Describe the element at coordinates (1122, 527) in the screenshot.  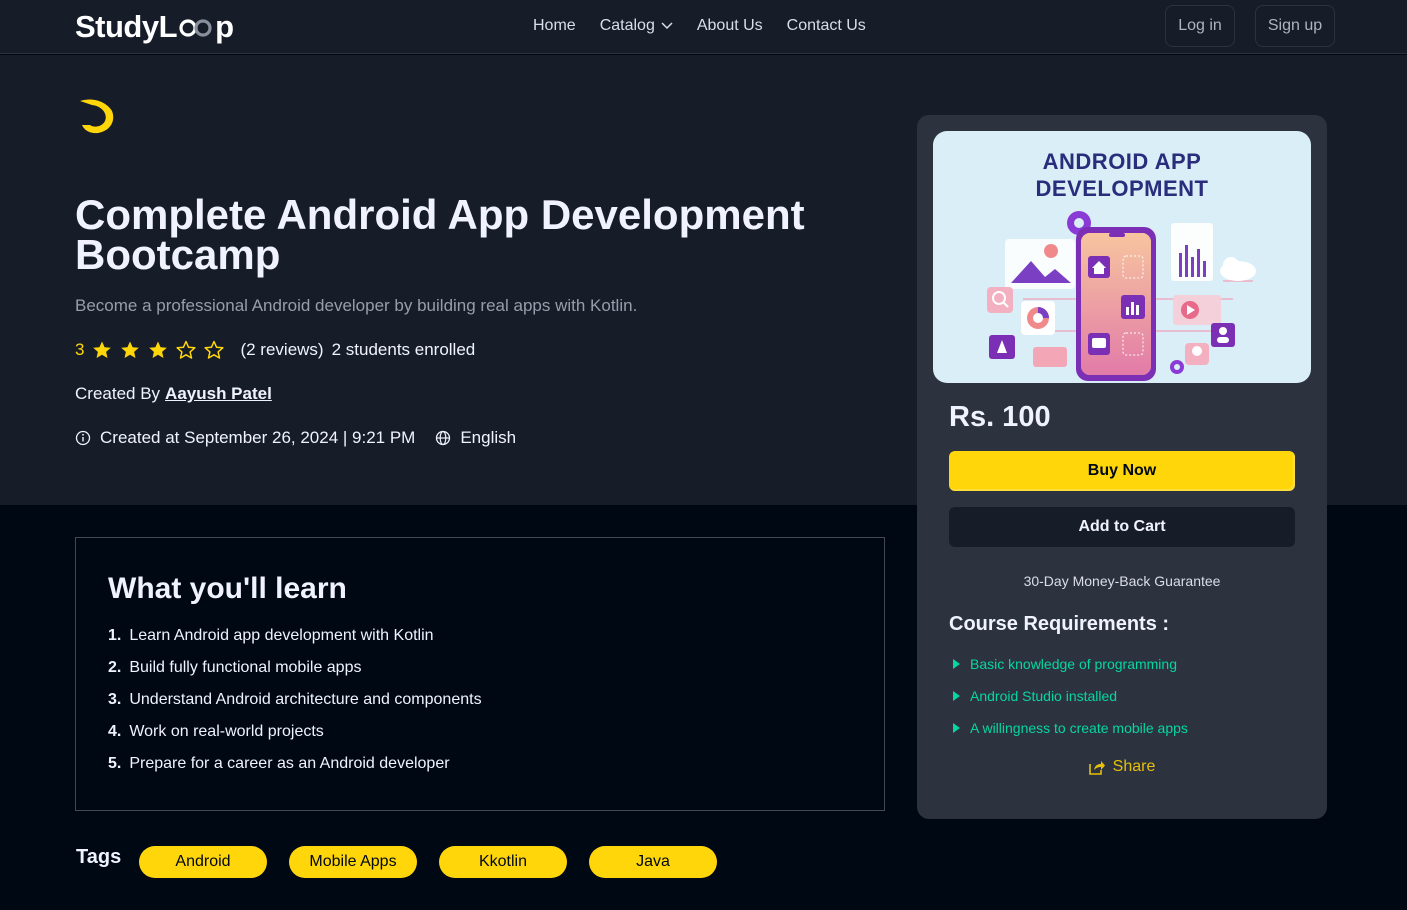
I see `add-to-cart-button: Add to Cart` at that location.